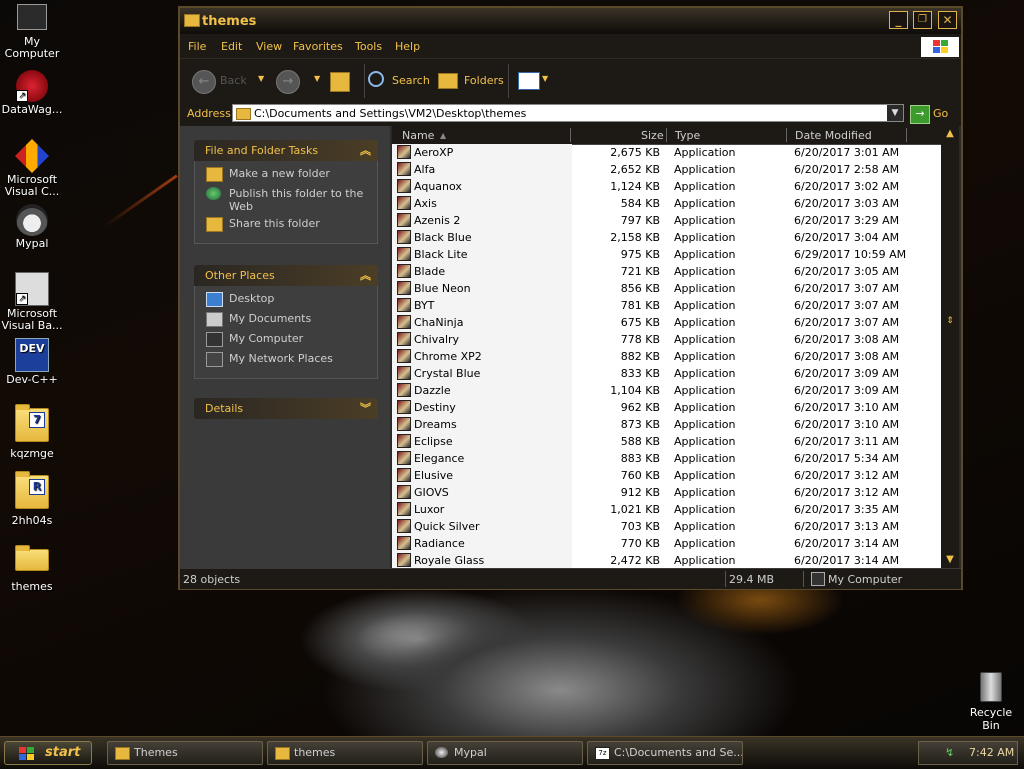  I want to click on back-dropdown-icon: ▼, so click(261, 78).